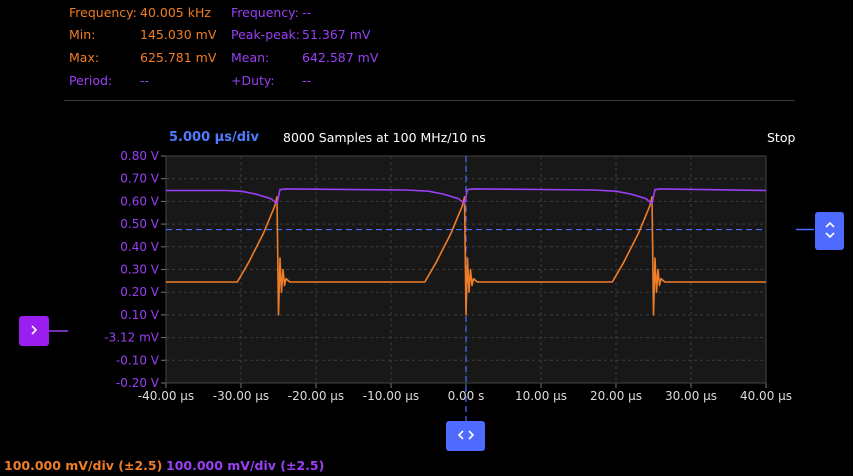 This screenshot has height=476, width=853. I want to click on x-tick-label: 30.00 µs, so click(691, 396).